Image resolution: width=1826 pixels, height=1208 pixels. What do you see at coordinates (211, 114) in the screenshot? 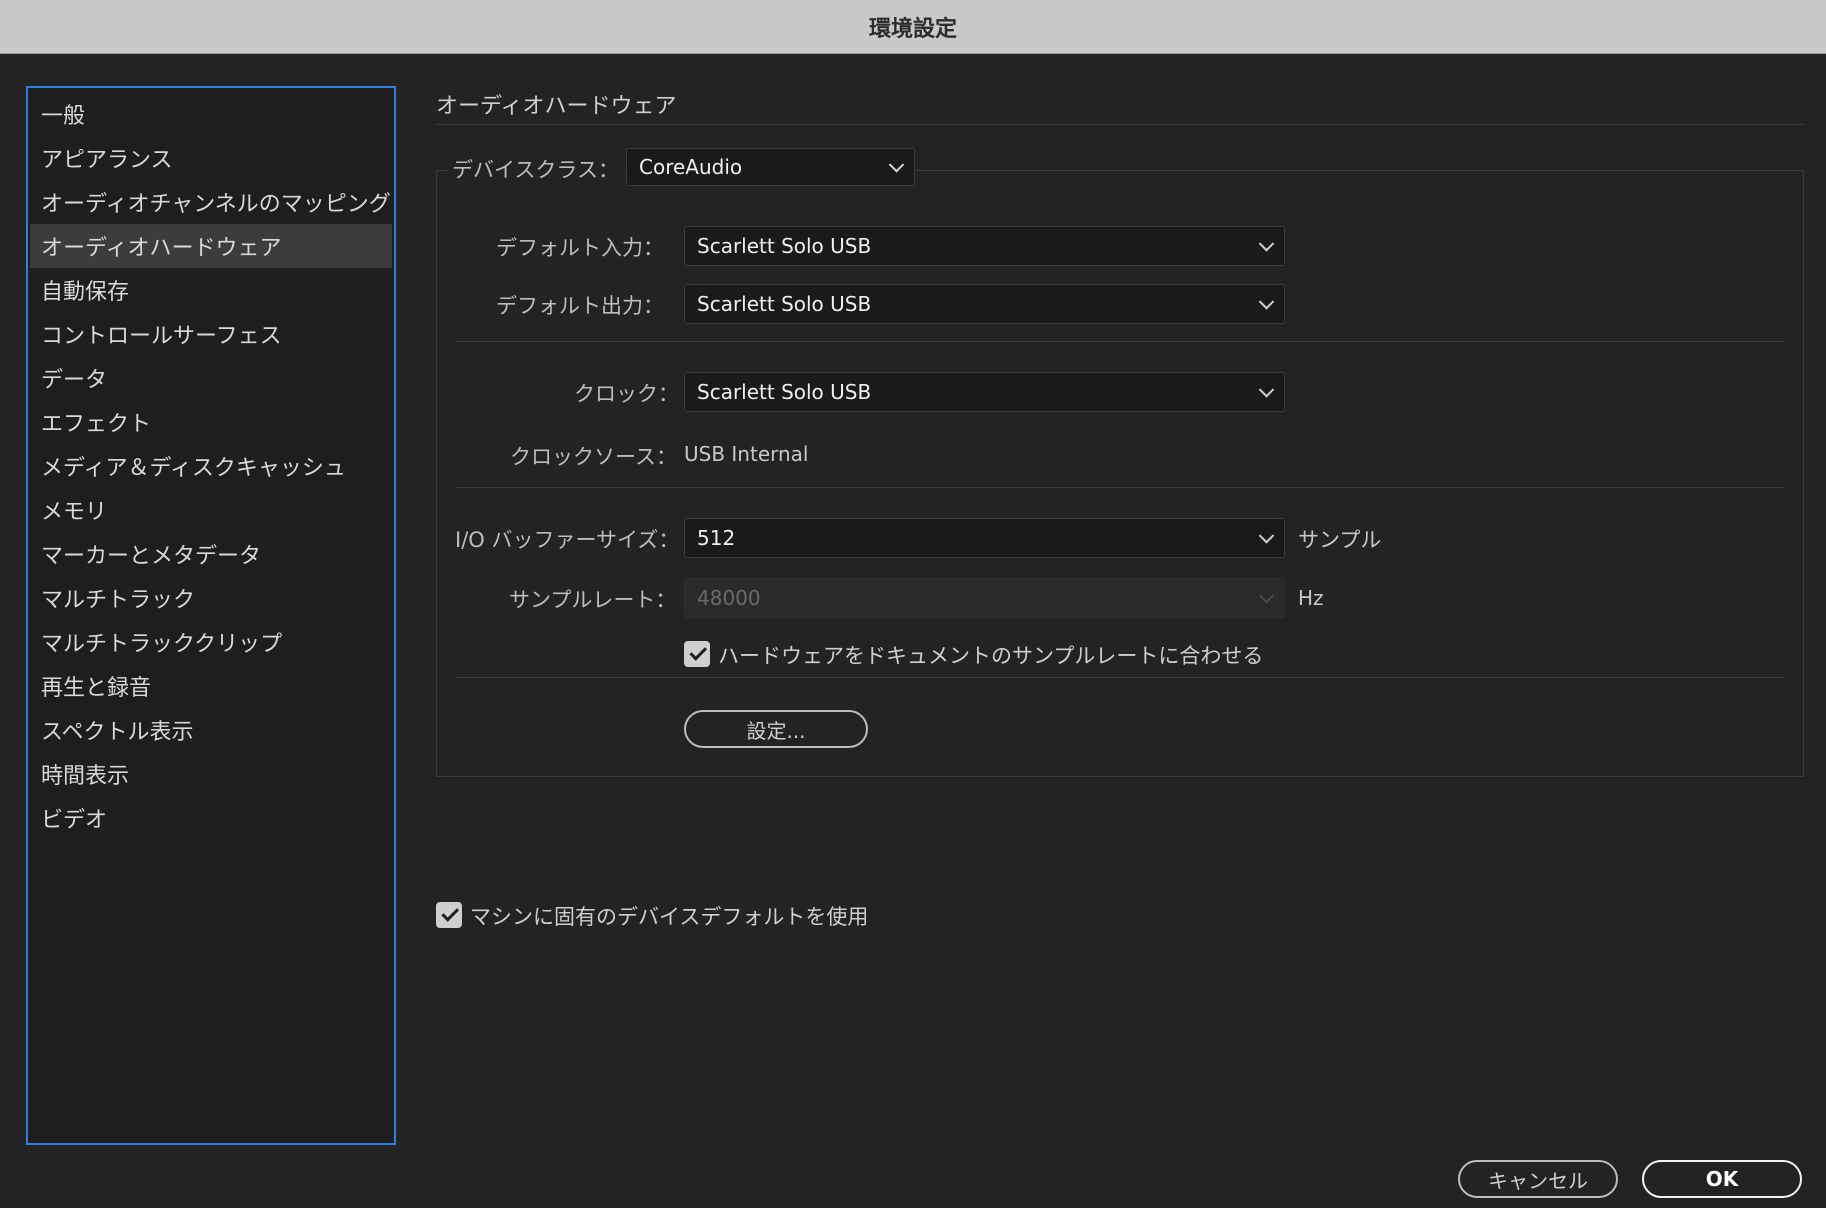
I see `sidebar-item-general: 一般` at bounding box center [211, 114].